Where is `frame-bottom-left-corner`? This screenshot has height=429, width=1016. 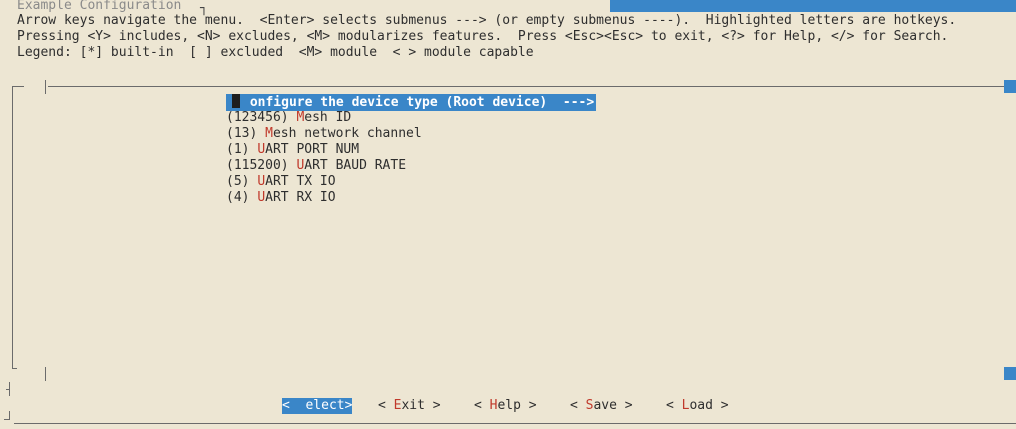
frame-bottom-left-corner is located at coordinates (14, 368).